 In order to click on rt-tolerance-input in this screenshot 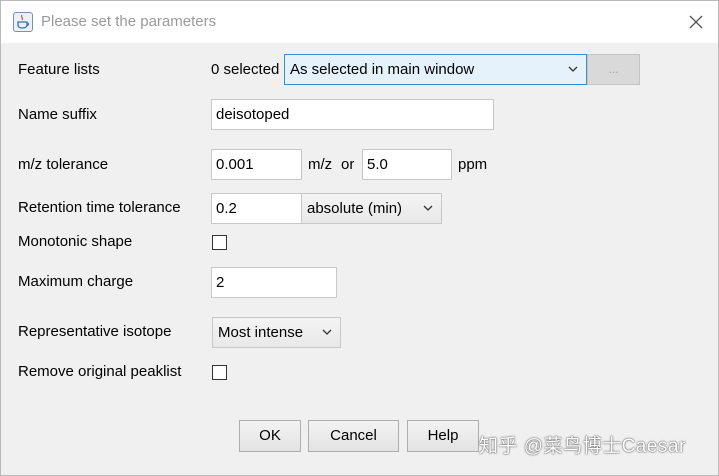, I will do `click(256, 208)`.